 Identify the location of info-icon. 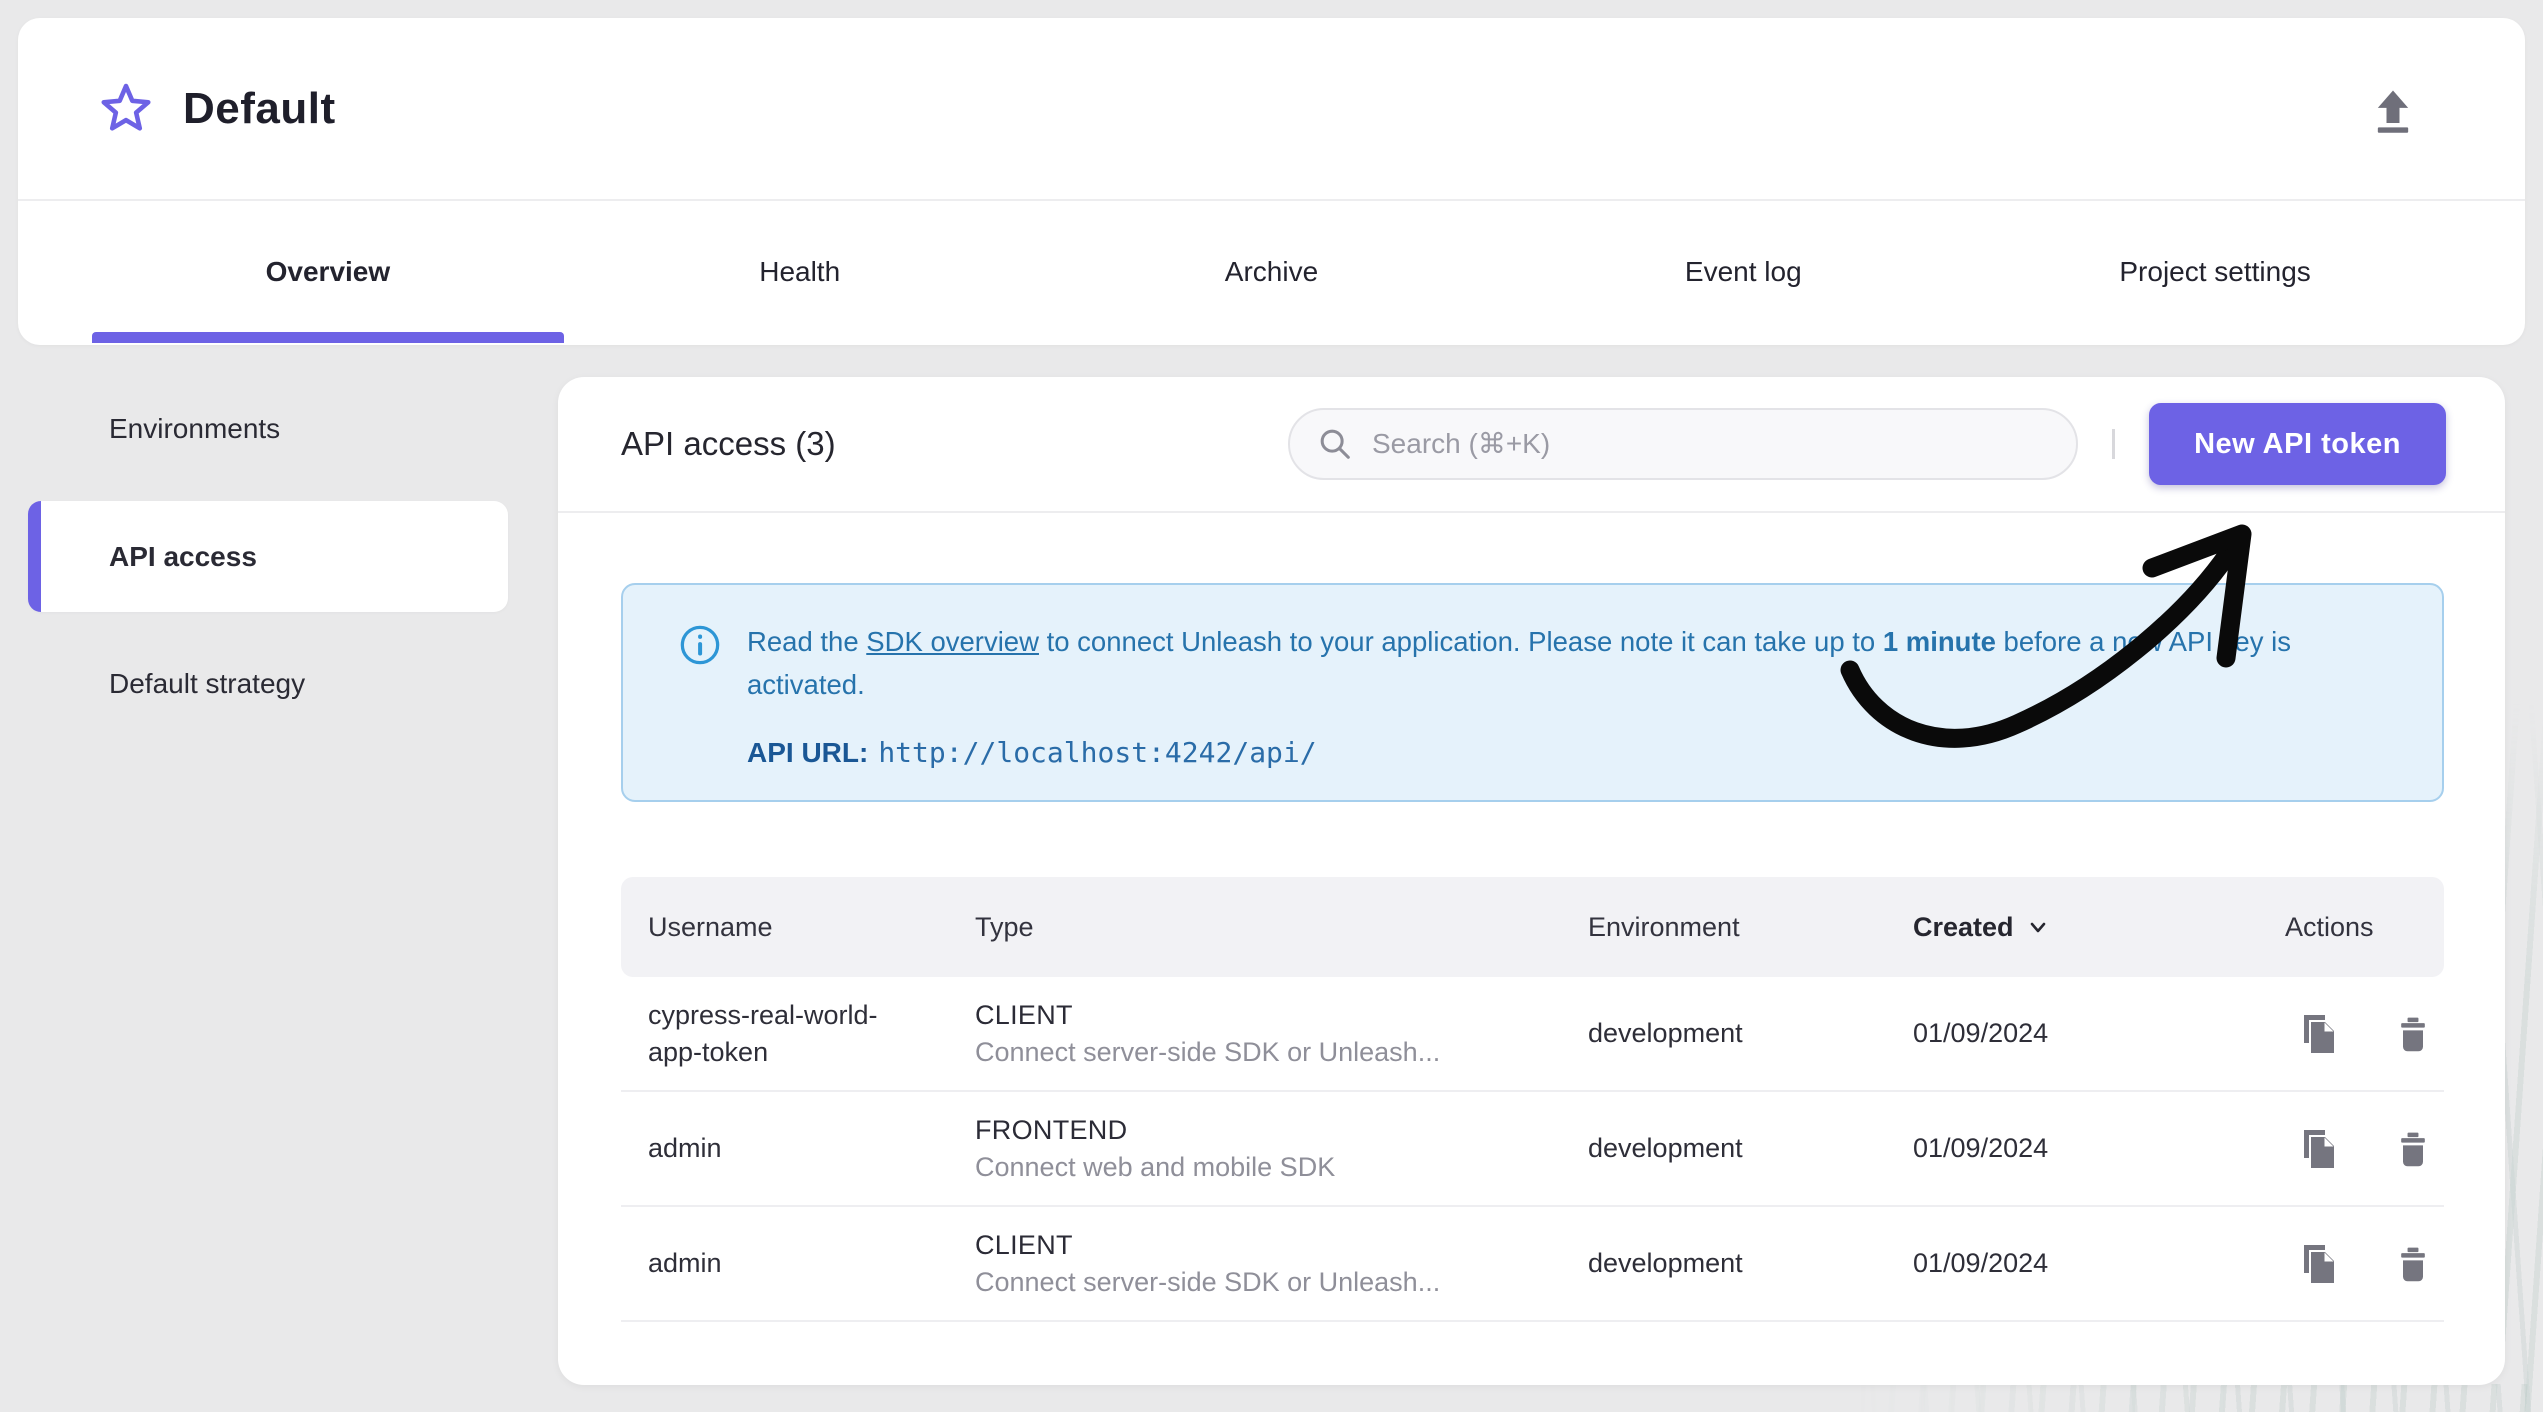
(700, 645).